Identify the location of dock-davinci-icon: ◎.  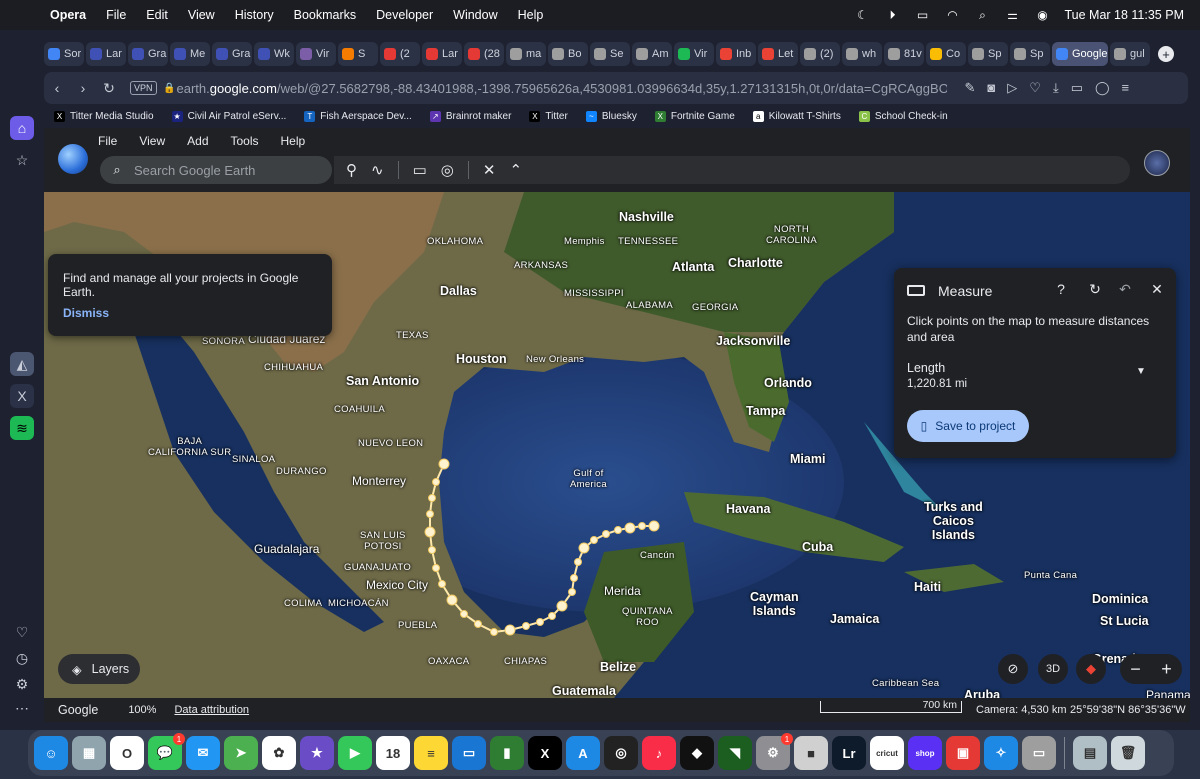
(621, 753).